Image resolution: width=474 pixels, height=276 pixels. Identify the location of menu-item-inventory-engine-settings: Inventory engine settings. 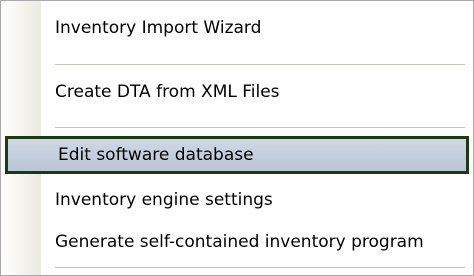
(237, 200).